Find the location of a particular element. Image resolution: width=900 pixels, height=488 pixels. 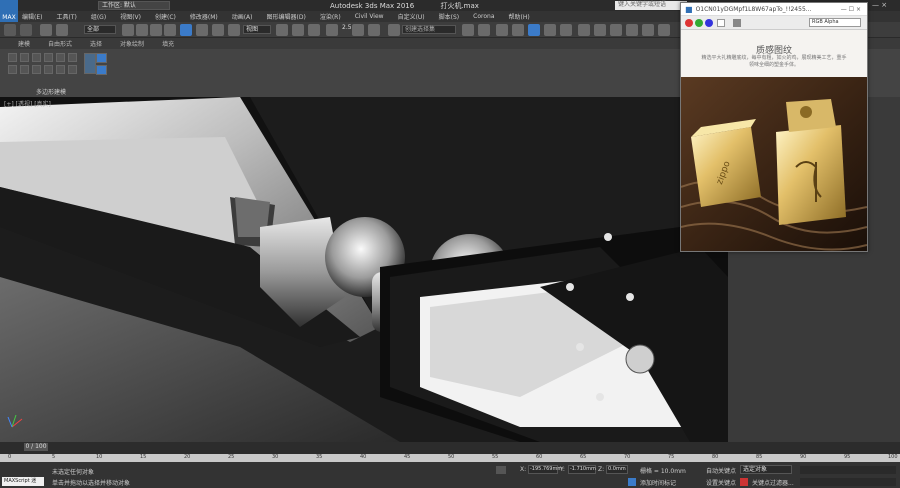

move-icon is located at coordinates (186, 30).